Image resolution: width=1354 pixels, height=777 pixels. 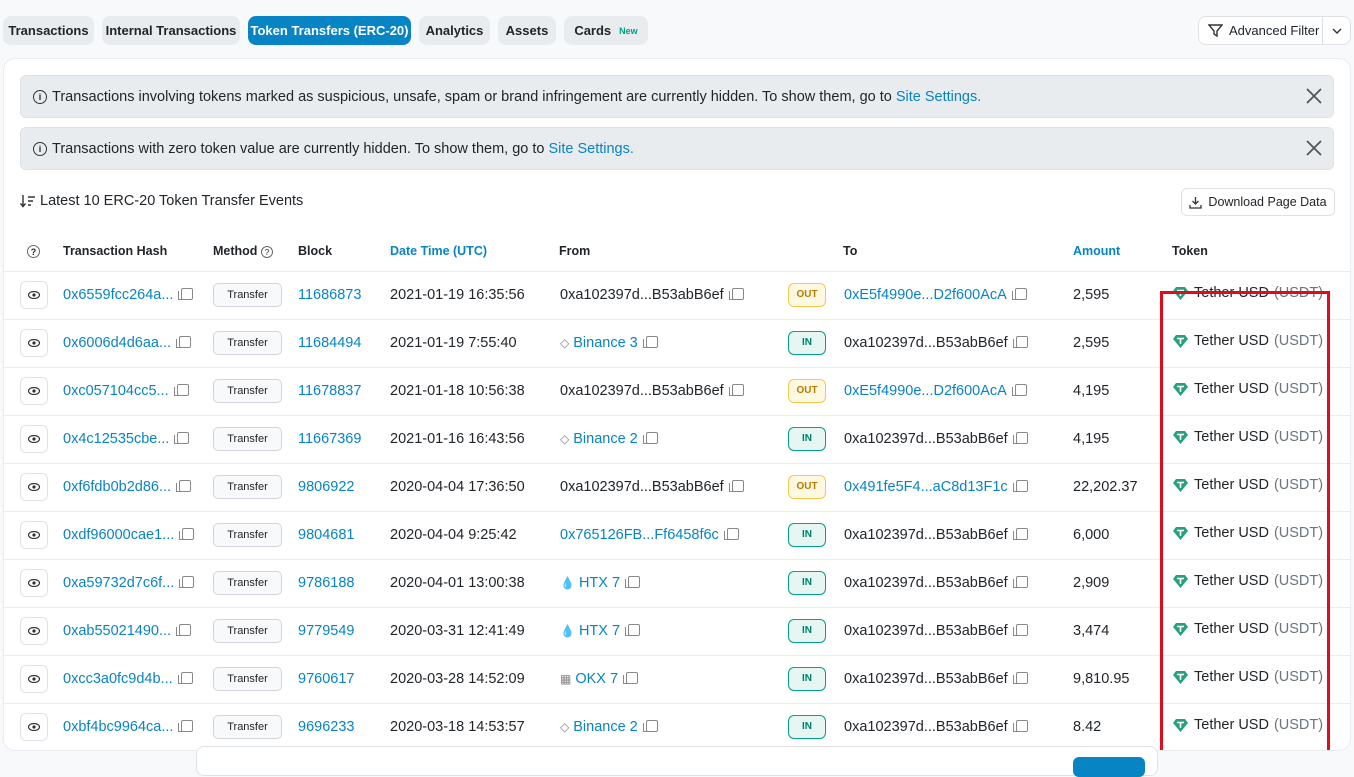 What do you see at coordinates (326, 679) in the screenshot?
I see `block-link: 9760617` at bounding box center [326, 679].